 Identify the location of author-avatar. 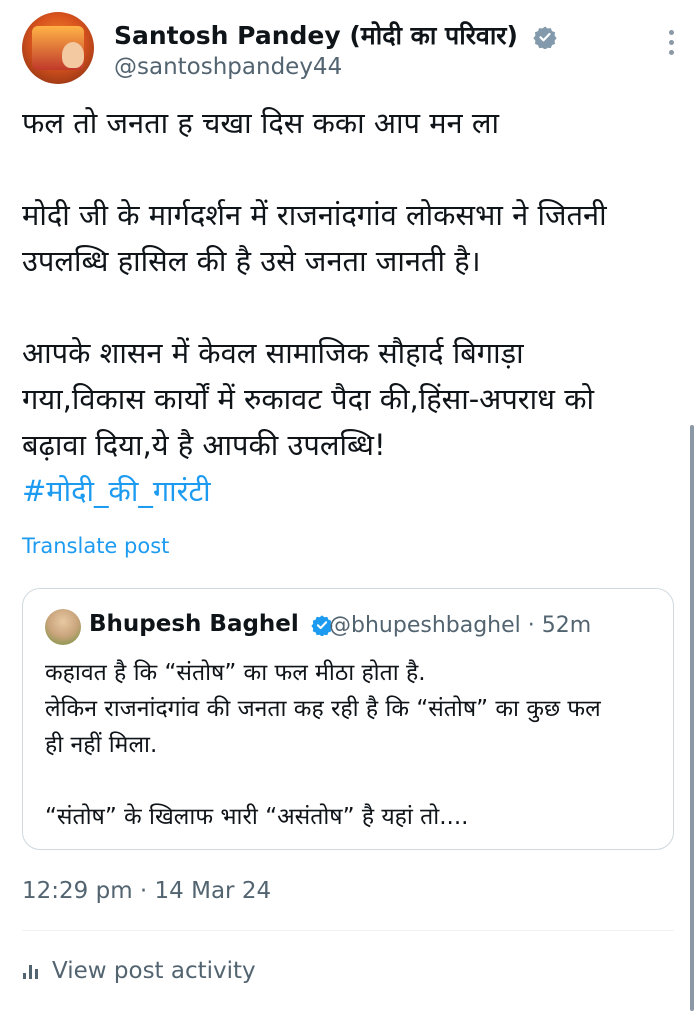
(58, 48).